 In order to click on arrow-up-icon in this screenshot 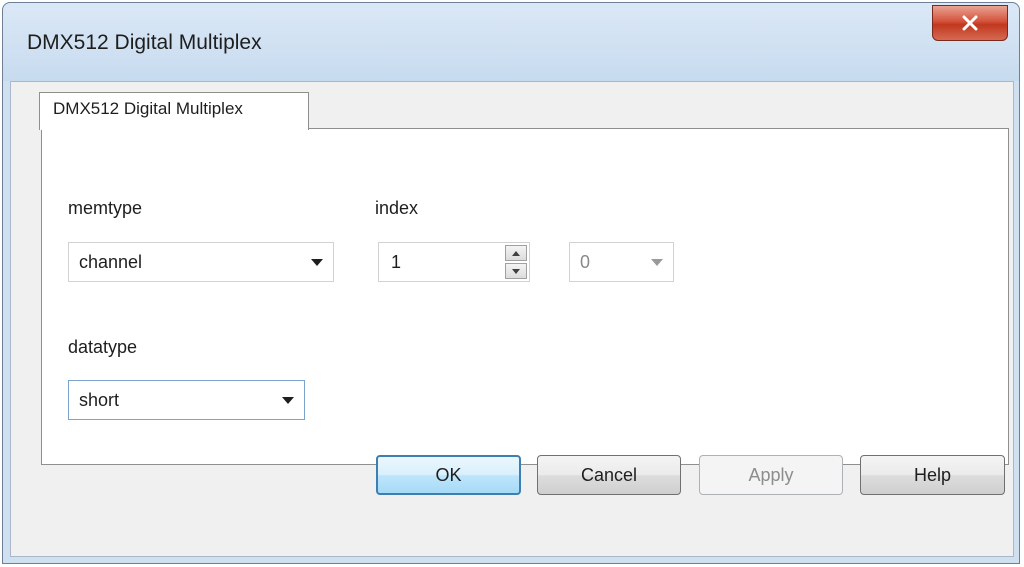, I will do `click(516, 253)`.